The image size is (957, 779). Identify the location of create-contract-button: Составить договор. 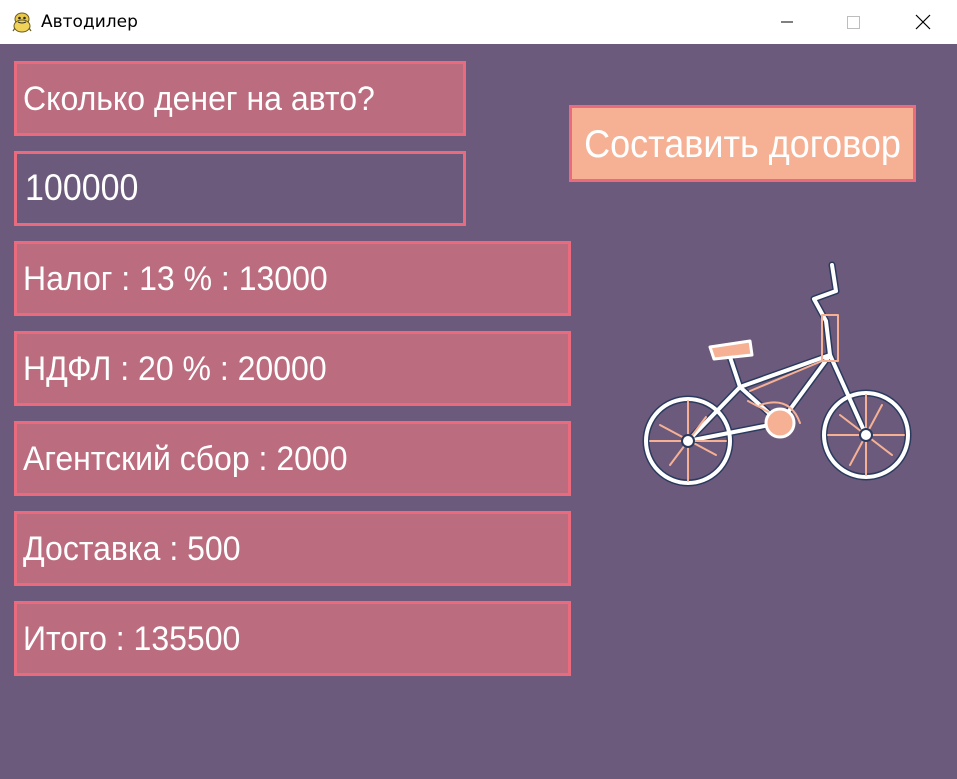
(742, 143).